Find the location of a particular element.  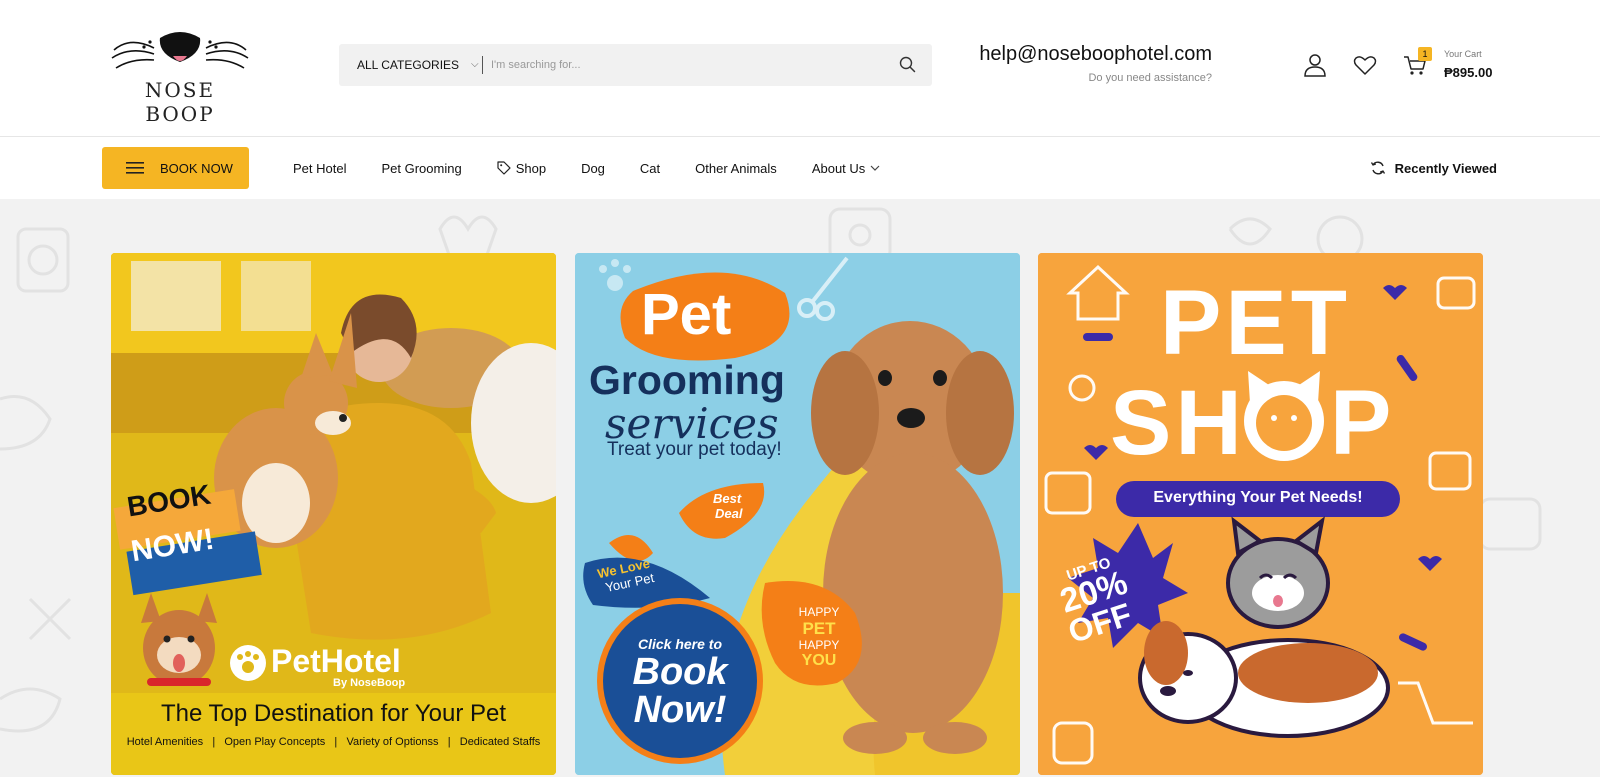

nav-item-shop: Shop is located at coordinates (521, 168).